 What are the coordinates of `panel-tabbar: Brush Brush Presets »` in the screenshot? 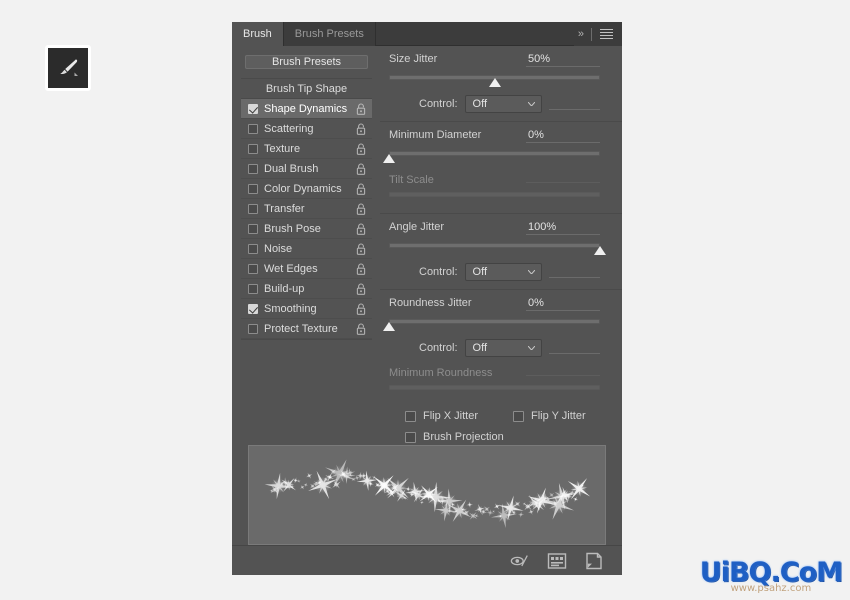 It's located at (427, 34).